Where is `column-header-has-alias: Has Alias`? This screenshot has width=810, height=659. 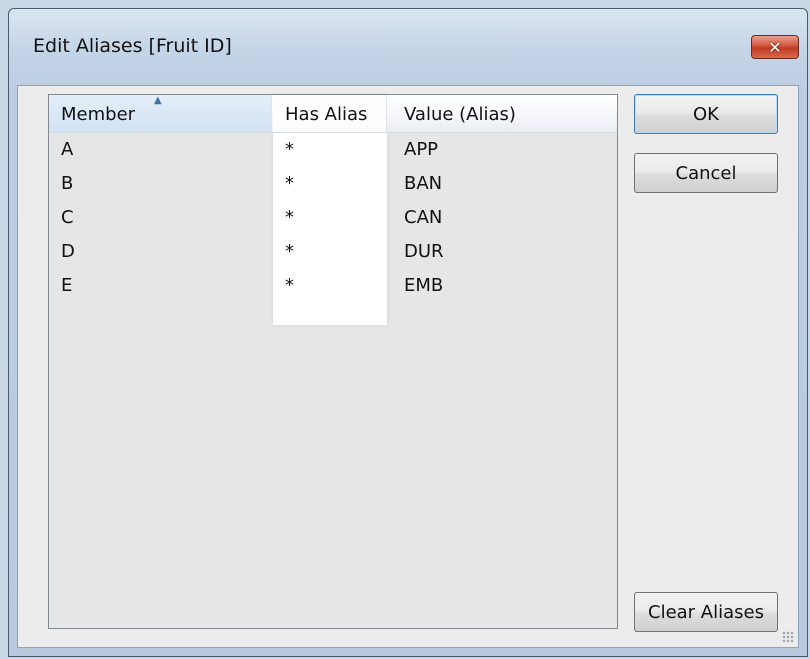 column-header-has-alias: Has Alias is located at coordinates (330, 113).